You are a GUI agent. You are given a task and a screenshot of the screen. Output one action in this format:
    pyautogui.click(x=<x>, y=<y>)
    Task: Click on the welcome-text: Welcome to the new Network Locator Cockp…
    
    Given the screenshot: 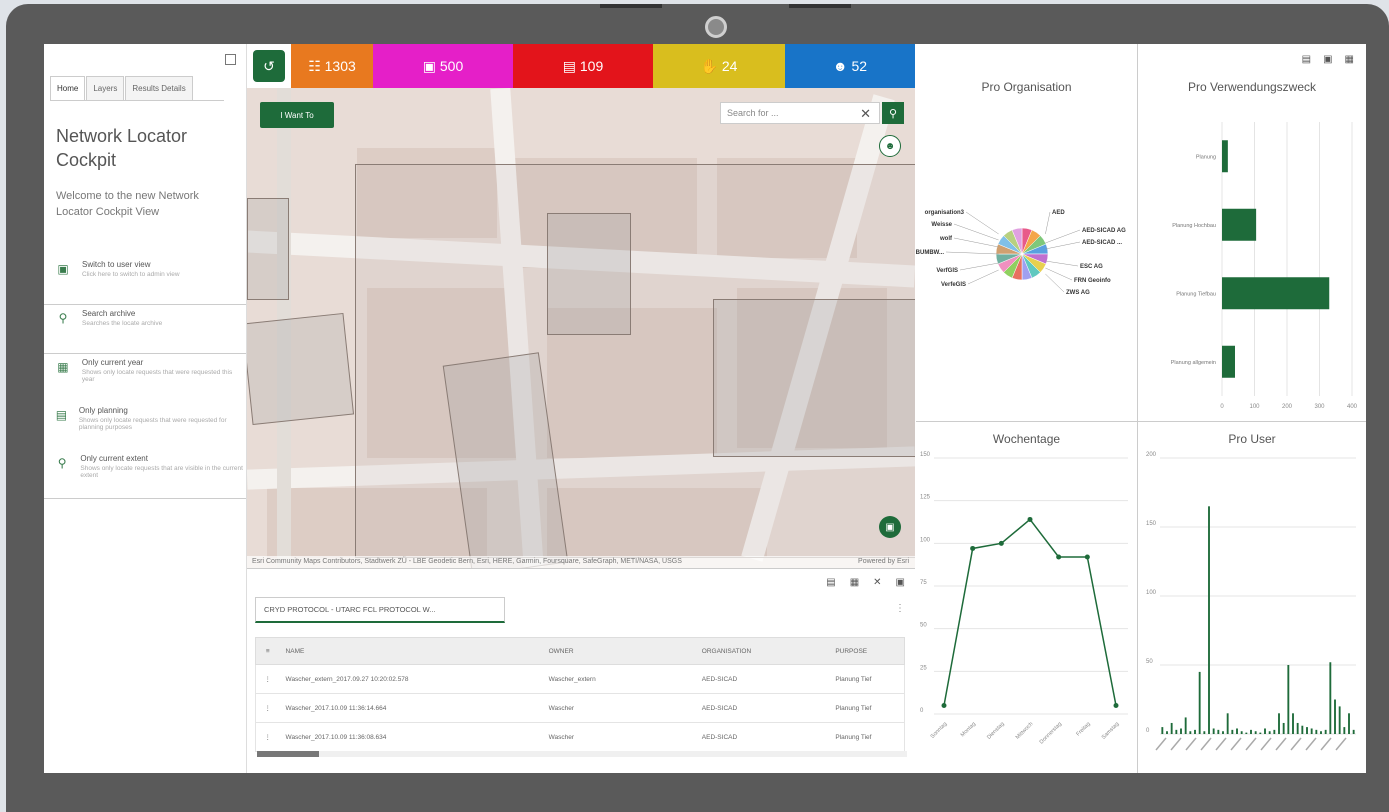 What is the action you would take?
    pyautogui.click(x=127, y=204)
    